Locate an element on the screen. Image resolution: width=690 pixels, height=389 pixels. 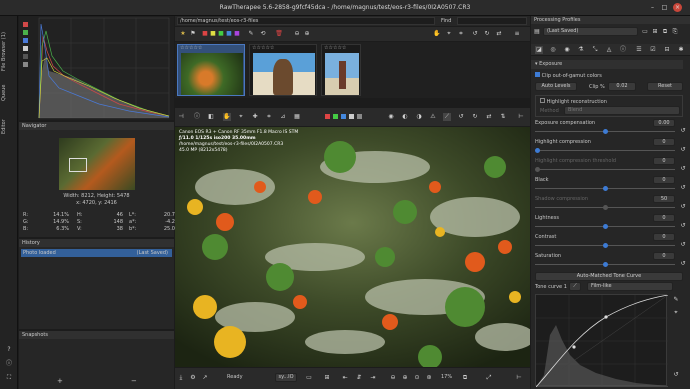
auto-tone-curve-button: Auto-Matched Tone Curve is located at coordinates (609, 276).